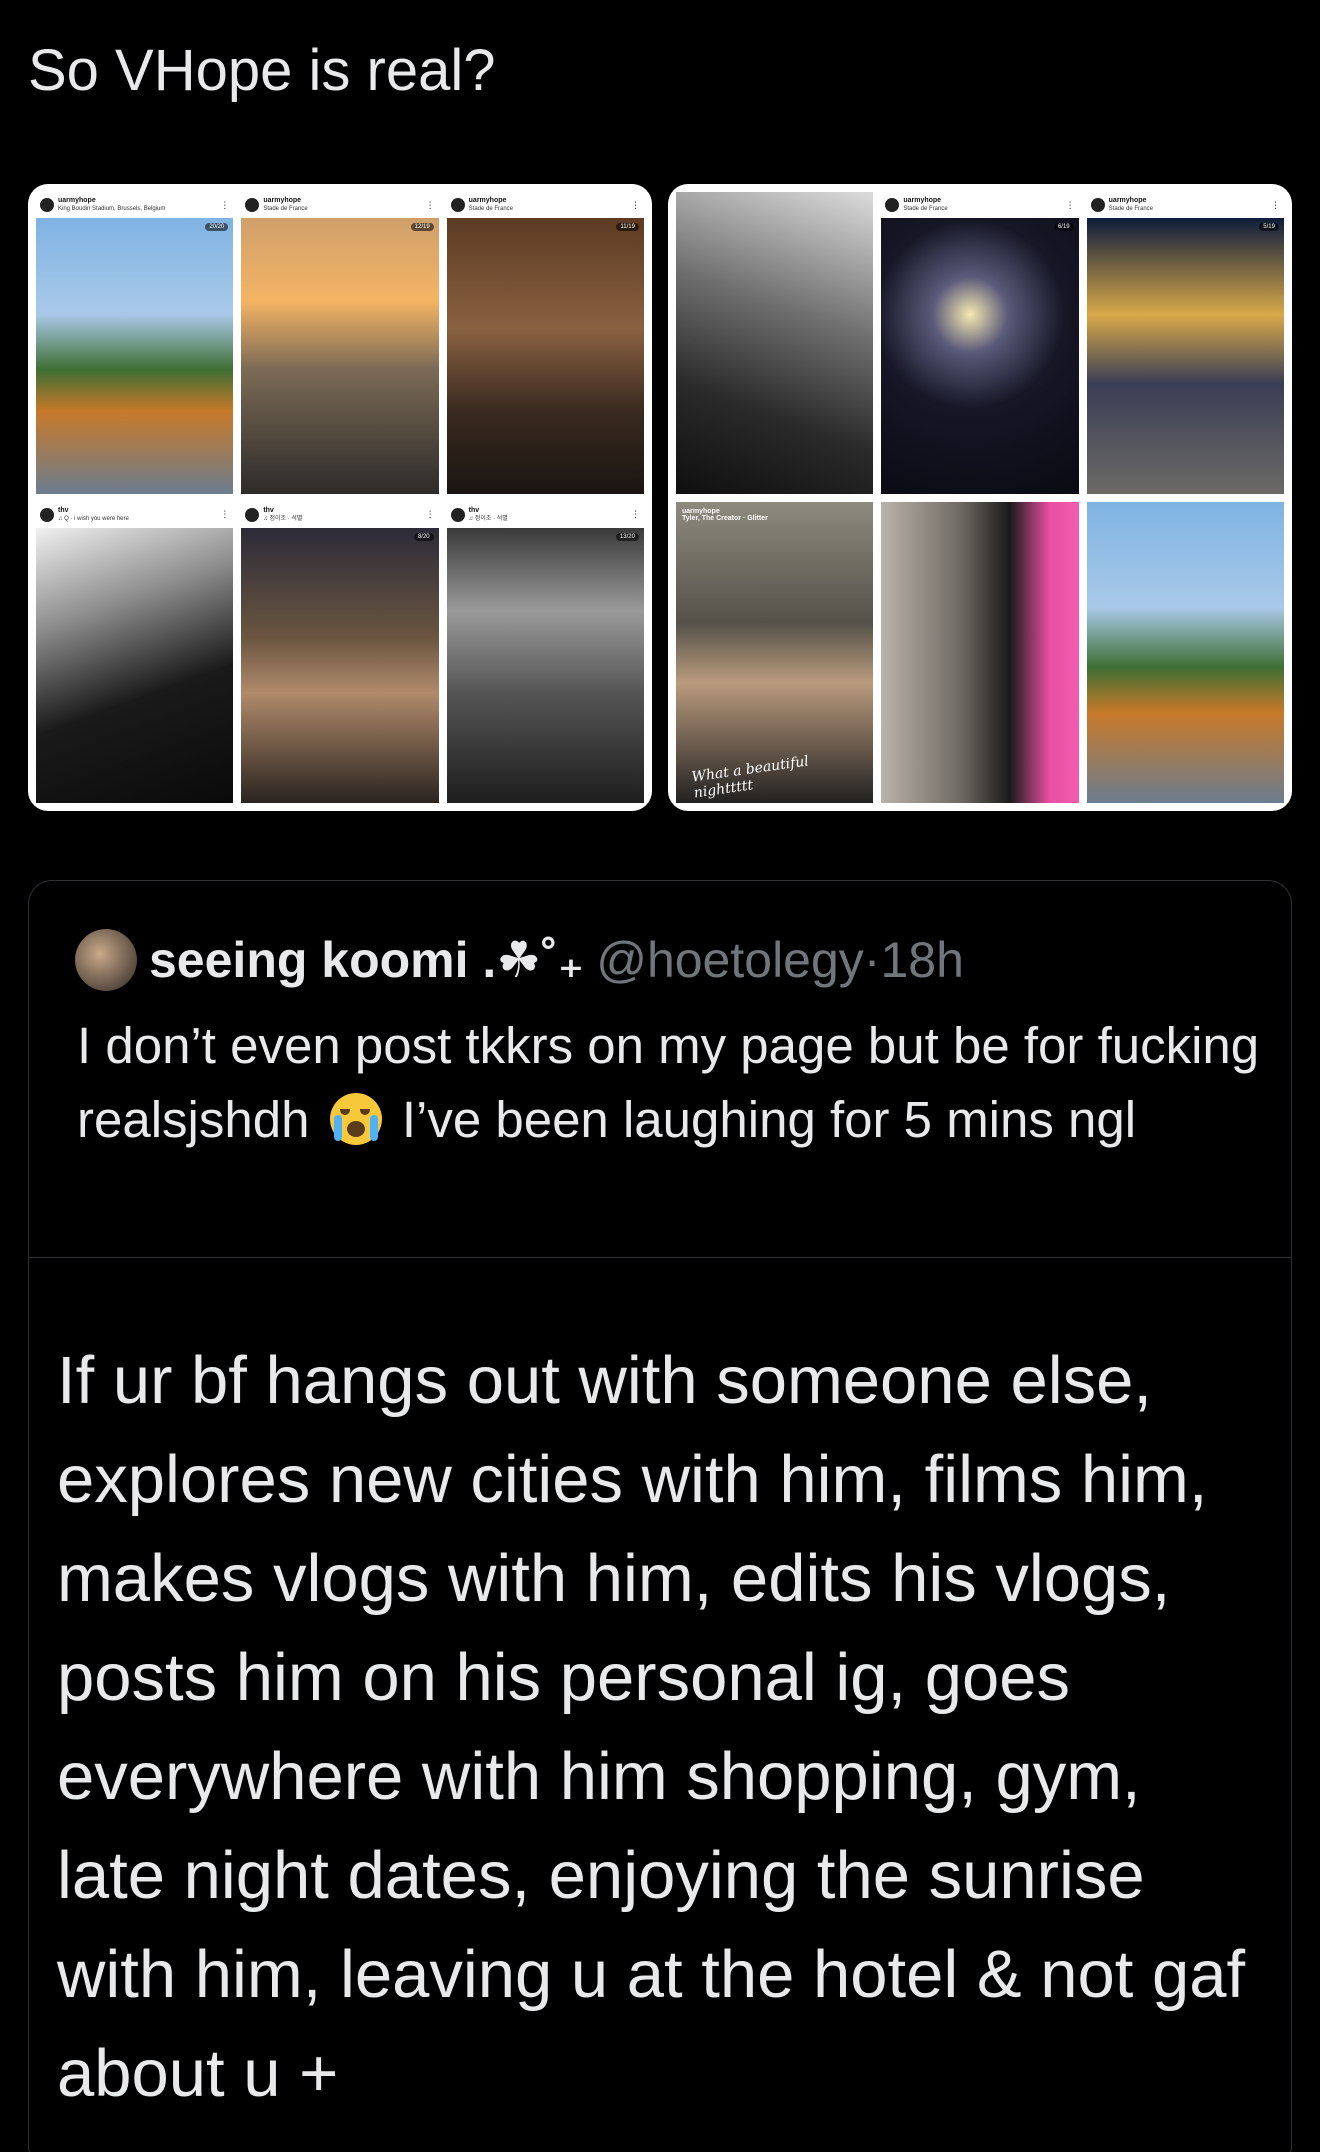 The image size is (1320, 2152). I want to click on story-header: uarmyhope Tyler, The Creator · Glitter, so click(725, 515).